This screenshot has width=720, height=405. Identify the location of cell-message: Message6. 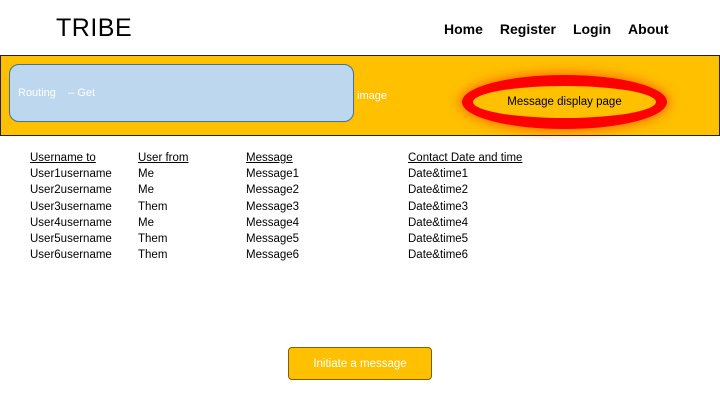
(273, 255).